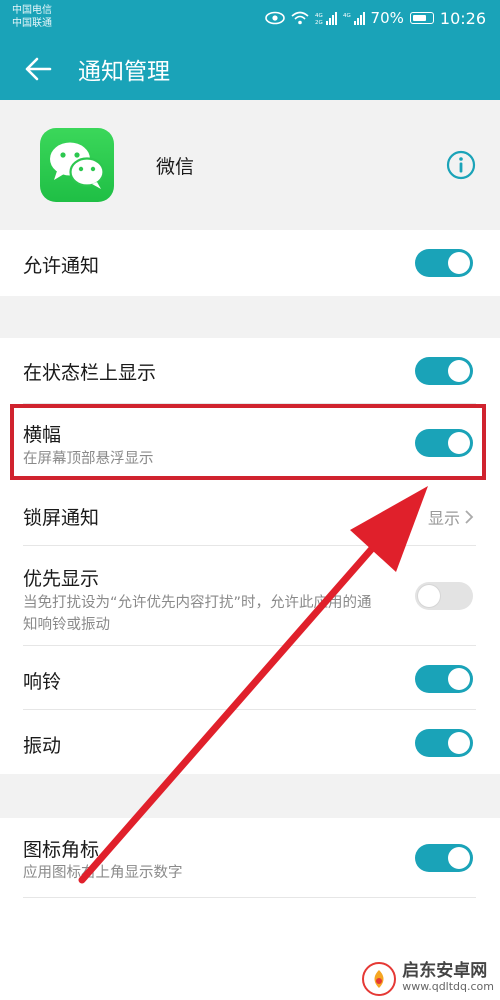 The image size is (500, 1000). I want to click on carrier-1: 中国电信, so click(32, 10).